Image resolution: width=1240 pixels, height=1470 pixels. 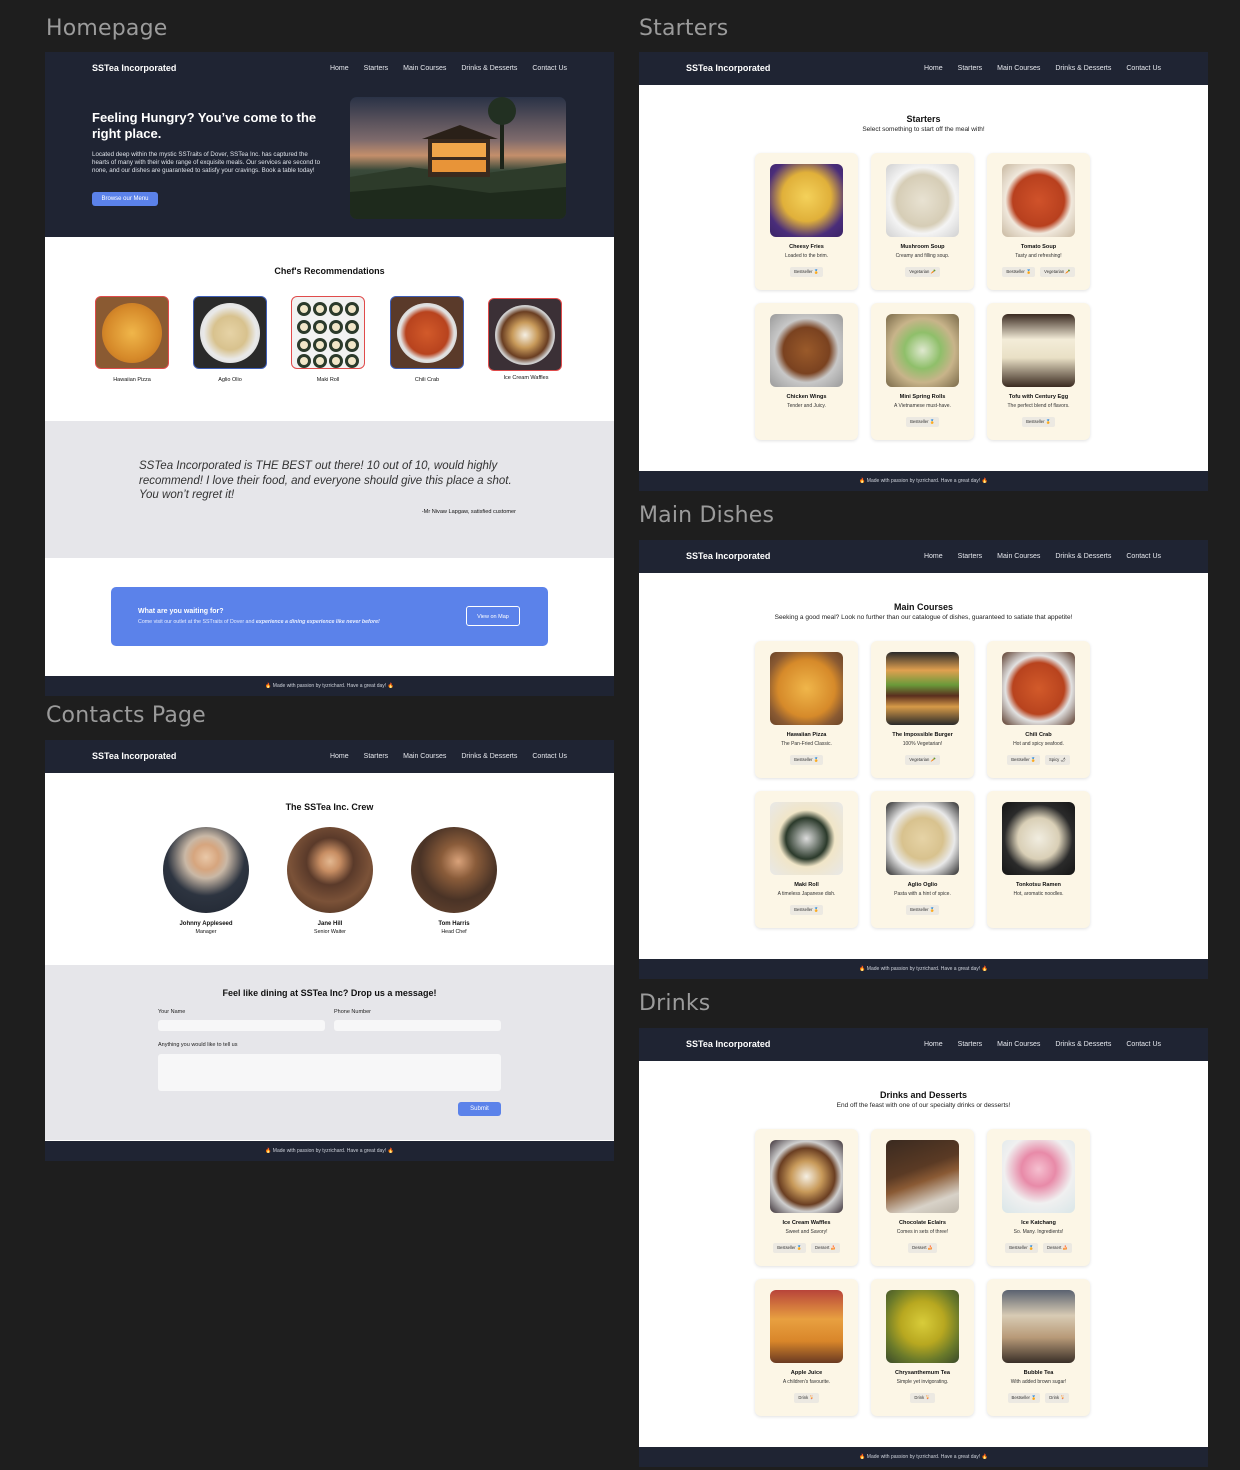 I want to click on menu-card: Tonkotsu Ramen Hot, aromatic noodles., so click(x=1038, y=859).